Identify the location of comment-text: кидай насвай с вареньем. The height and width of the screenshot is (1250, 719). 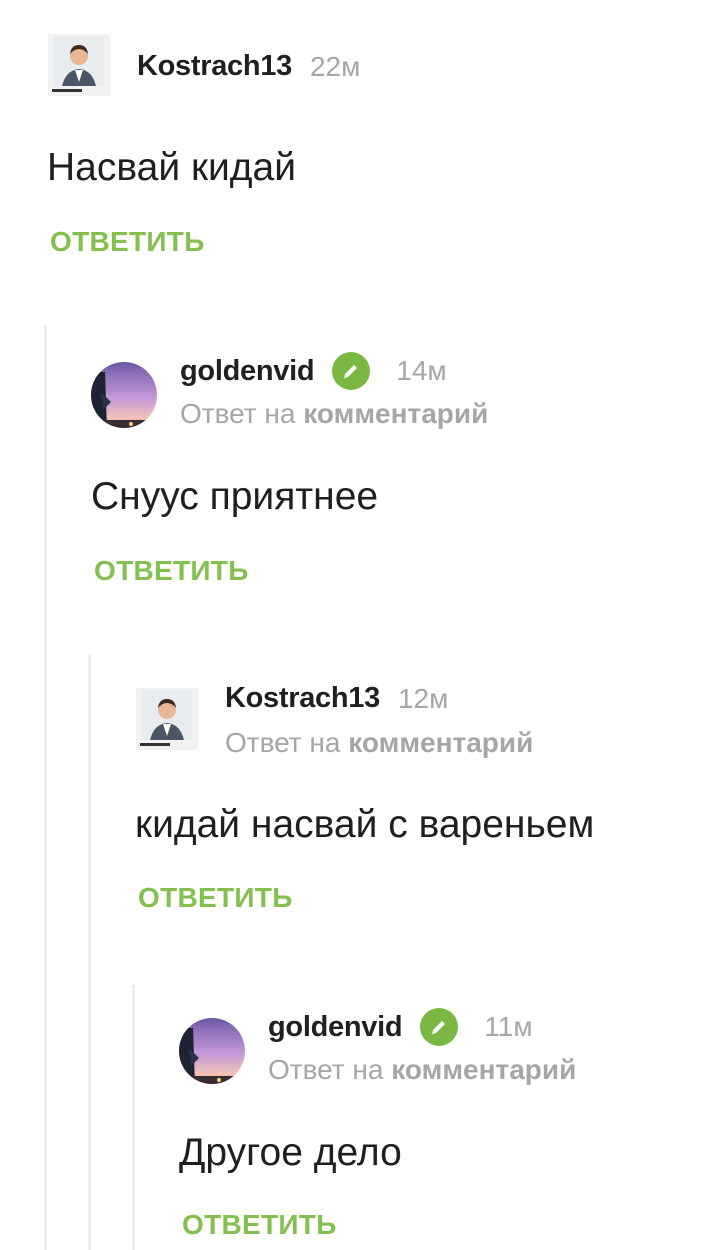
(365, 824).